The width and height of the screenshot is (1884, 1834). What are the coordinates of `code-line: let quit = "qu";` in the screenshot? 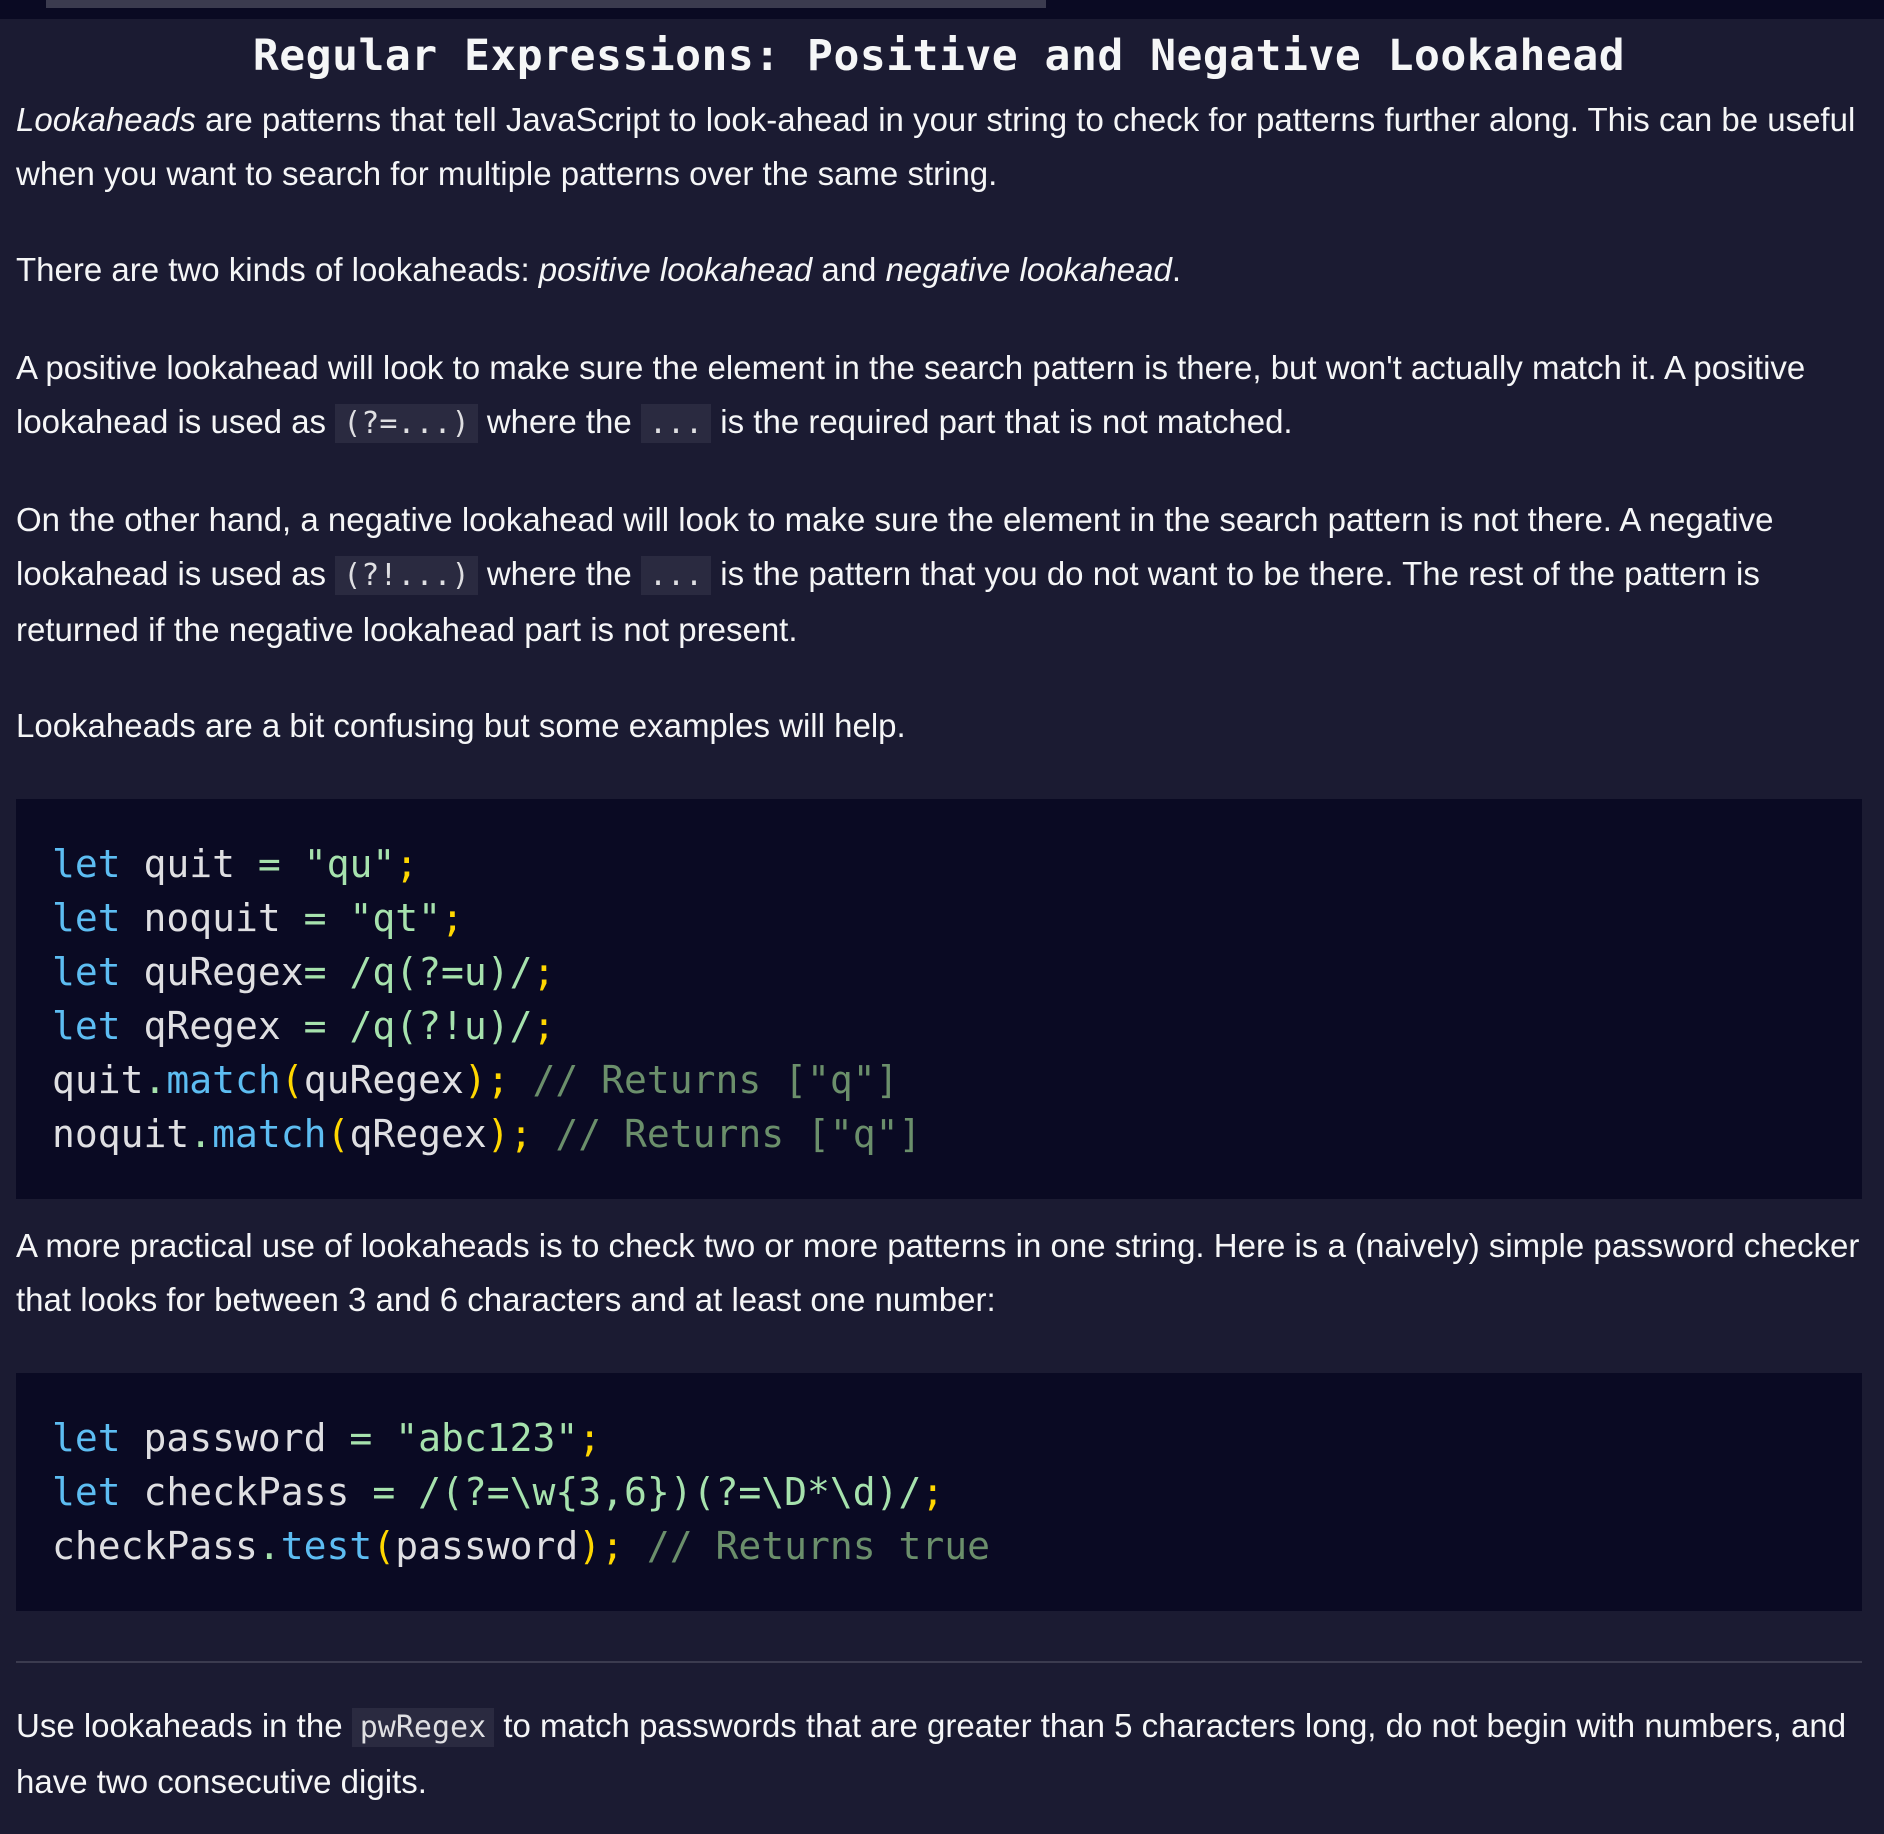 It's located at (235, 864).